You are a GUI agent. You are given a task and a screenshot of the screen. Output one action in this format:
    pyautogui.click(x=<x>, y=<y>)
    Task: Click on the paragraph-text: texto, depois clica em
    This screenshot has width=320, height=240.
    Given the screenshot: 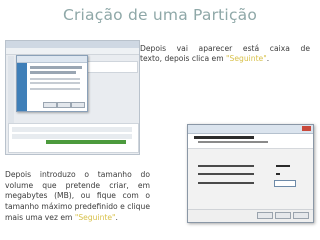 What is the action you would take?
    pyautogui.click(x=183, y=58)
    